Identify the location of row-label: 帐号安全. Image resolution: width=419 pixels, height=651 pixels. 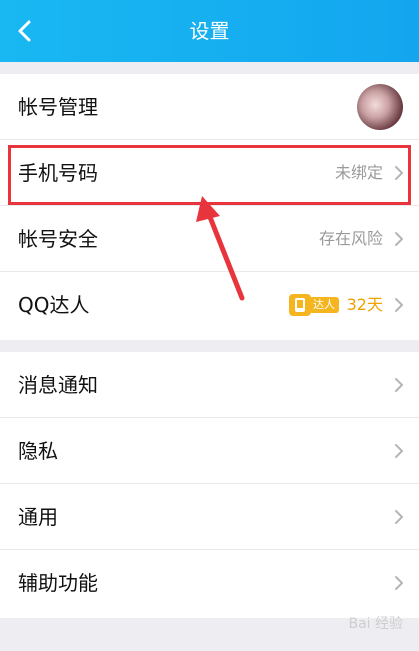
(58, 239).